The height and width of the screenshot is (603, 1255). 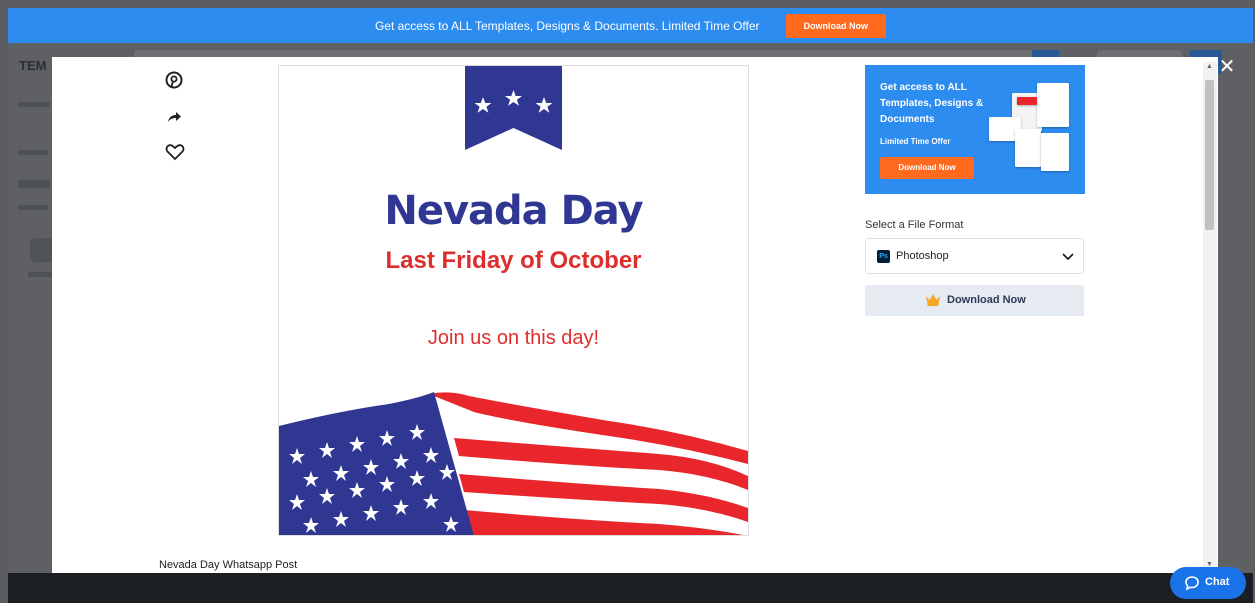 What do you see at coordinates (933, 300) in the screenshot?
I see `crown-icon` at bounding box center [933, 300].